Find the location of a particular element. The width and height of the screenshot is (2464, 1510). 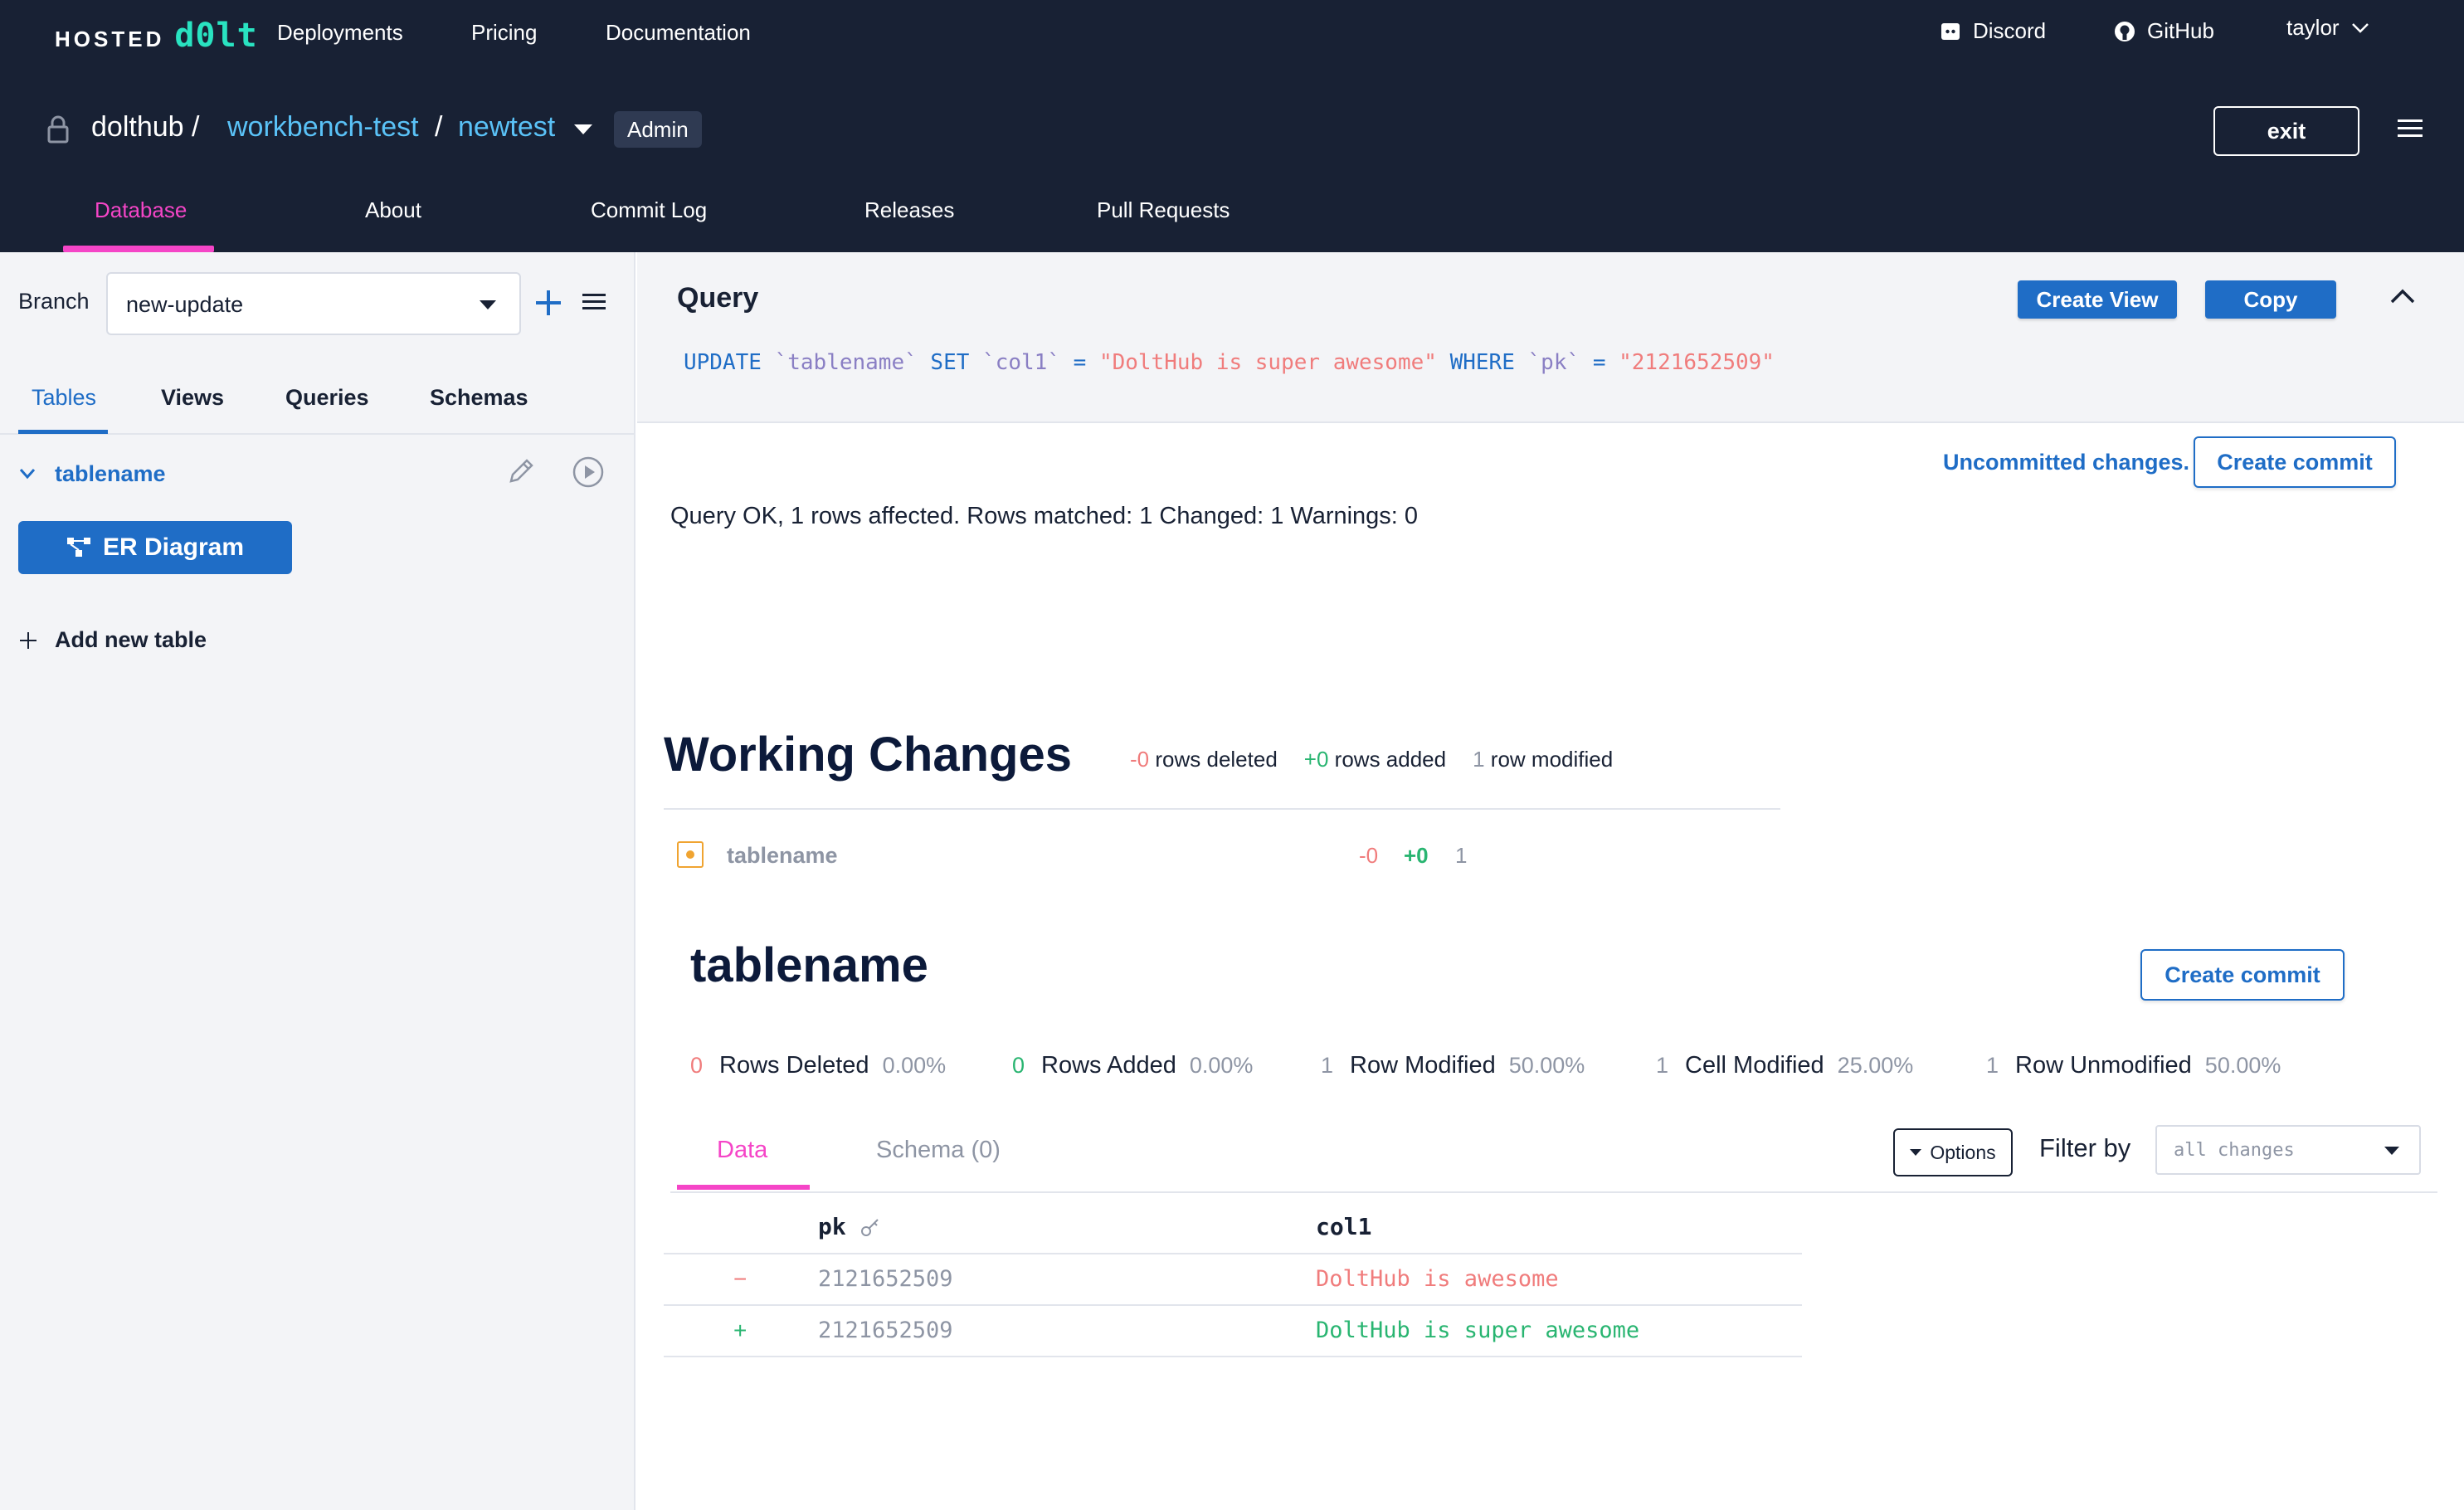

column-header-pk: pk is located at coordinates (832, 1226).